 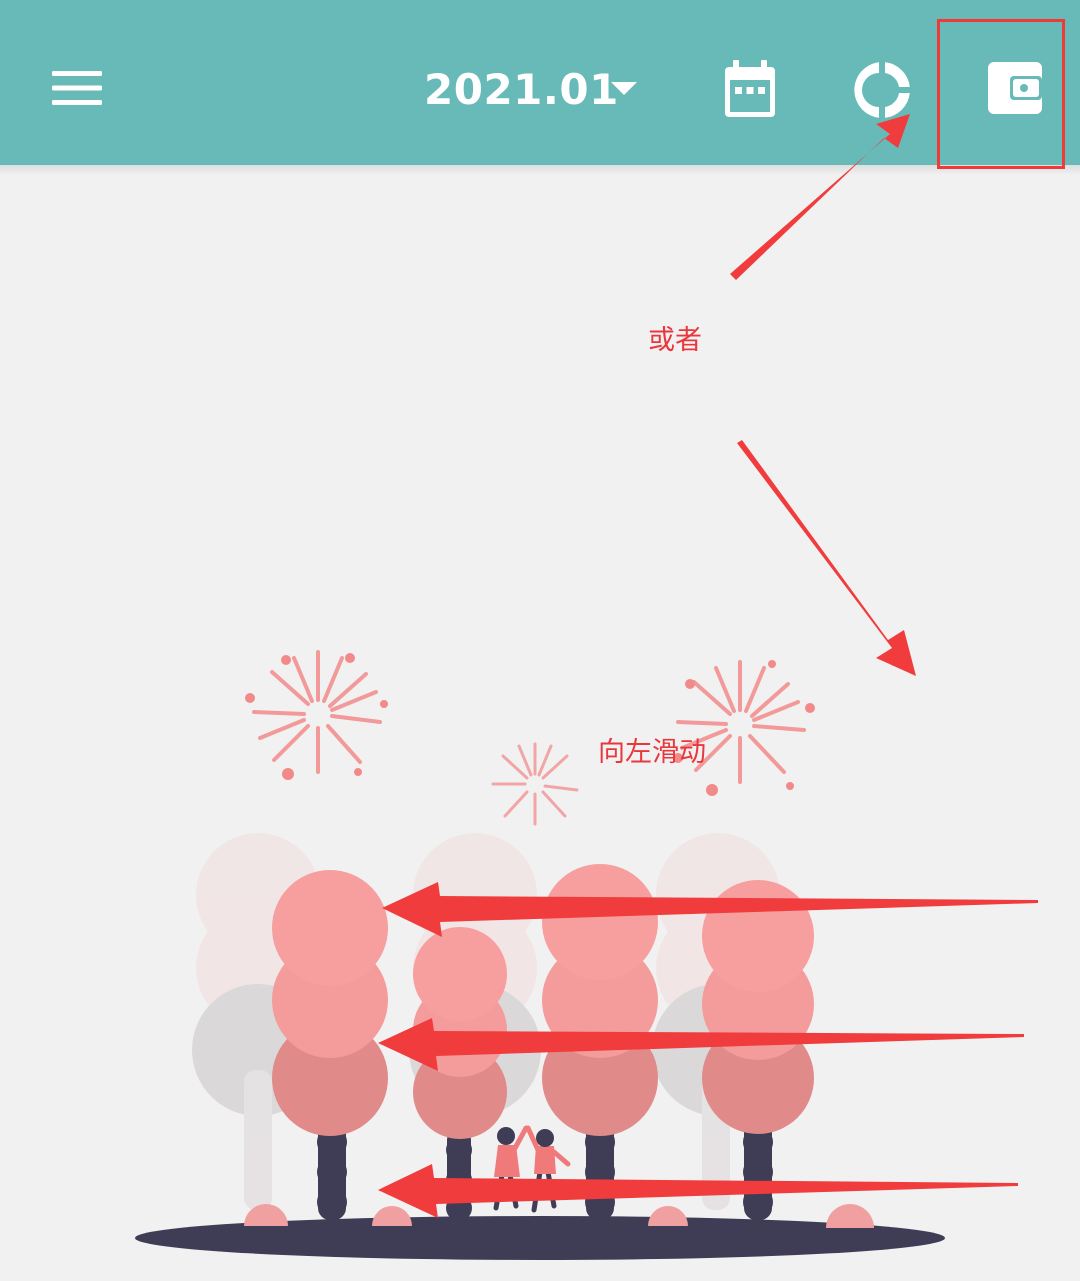 I want to click on highlight-box, so click(x=1001, y=94).